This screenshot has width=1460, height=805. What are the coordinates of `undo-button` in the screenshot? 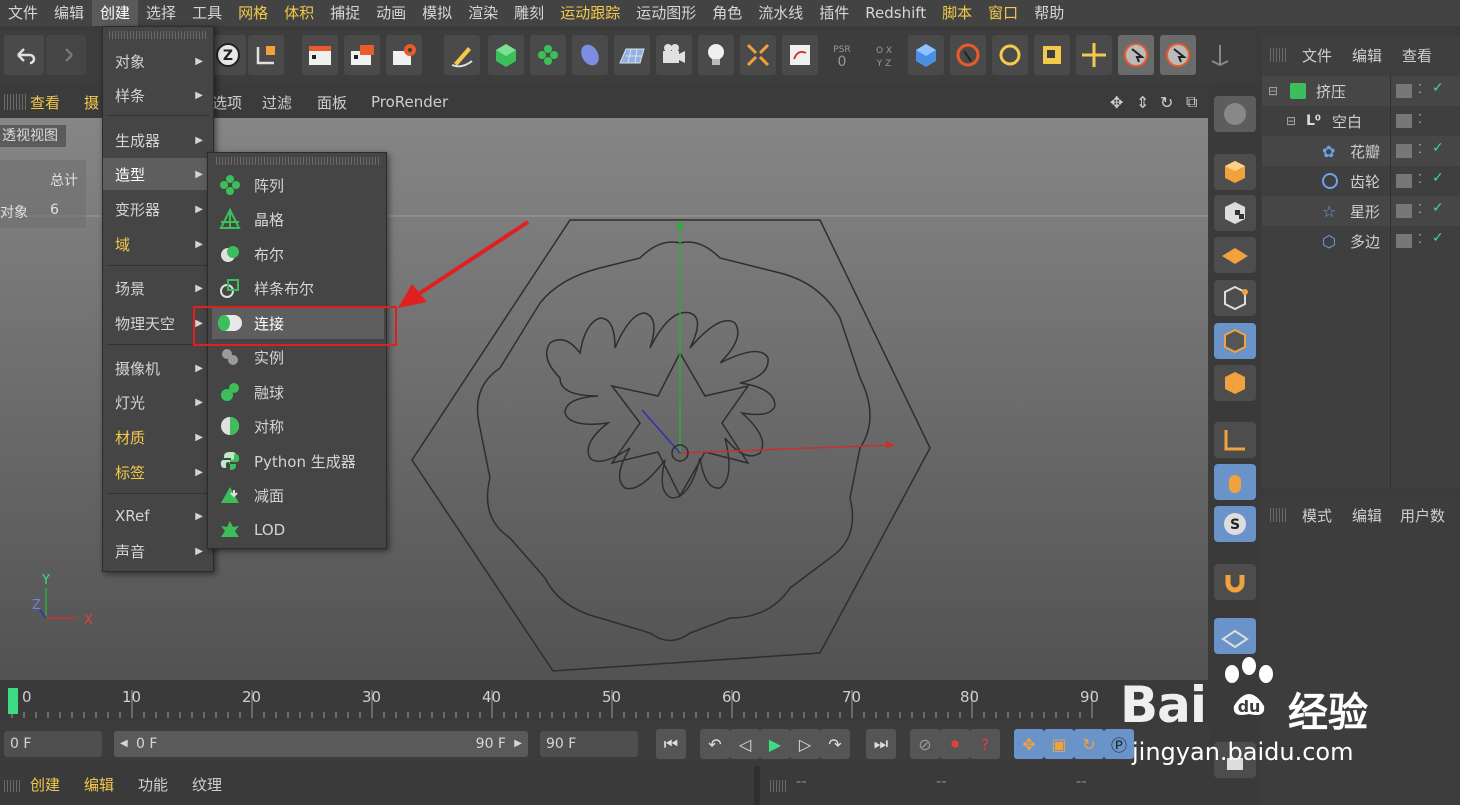 It's located at (24, 55).